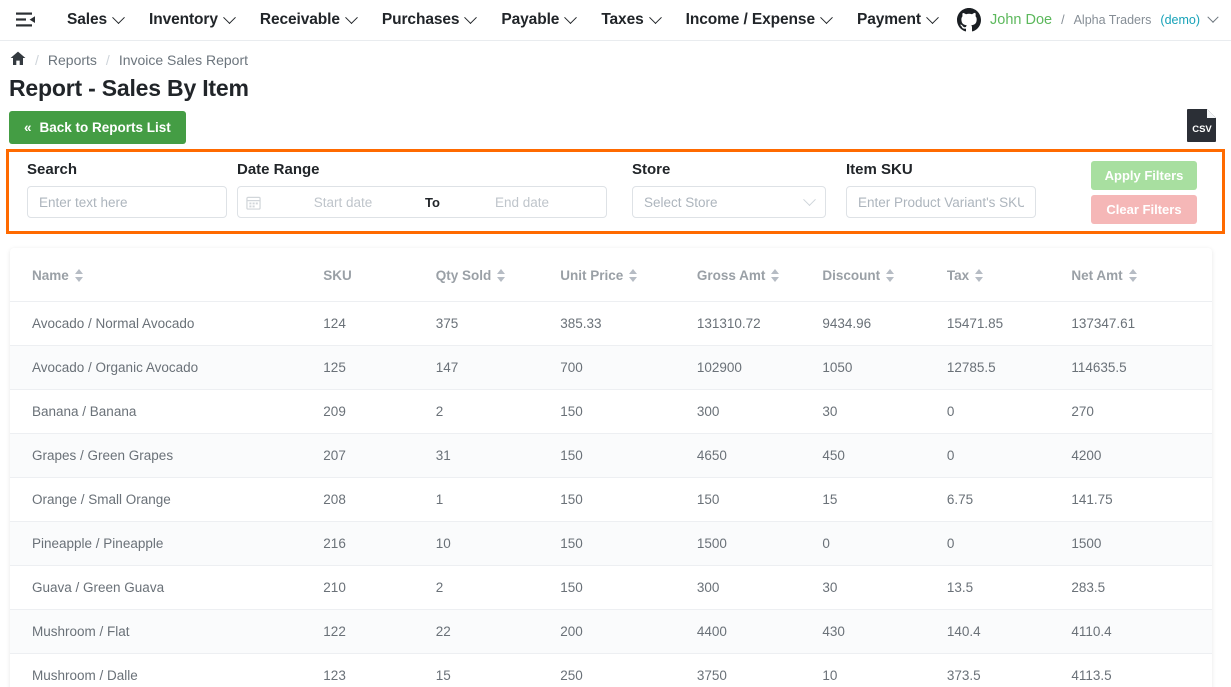 The height and width of the screenshot is (687, 1231). What do you see at coordinates (52, 169) in the screenshot?
I see `search-label: Search` at bounding box center [52, 169].